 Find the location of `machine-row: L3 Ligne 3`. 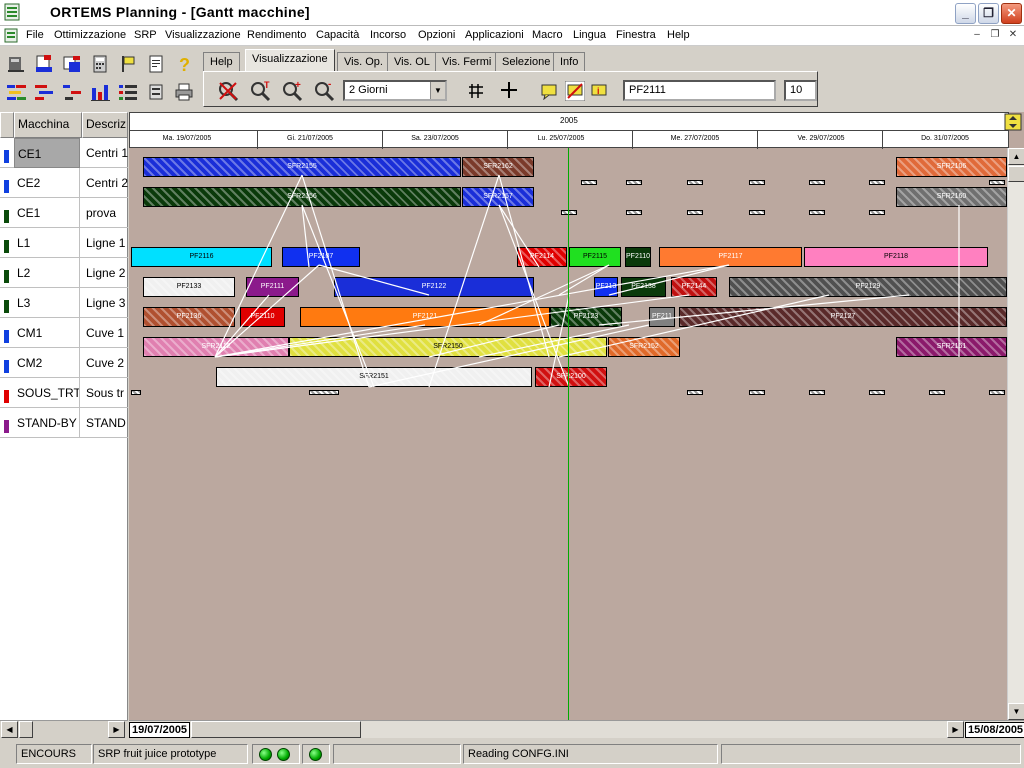

machine-row: L3 Ligne 3 is located at coordinates (64, 303).